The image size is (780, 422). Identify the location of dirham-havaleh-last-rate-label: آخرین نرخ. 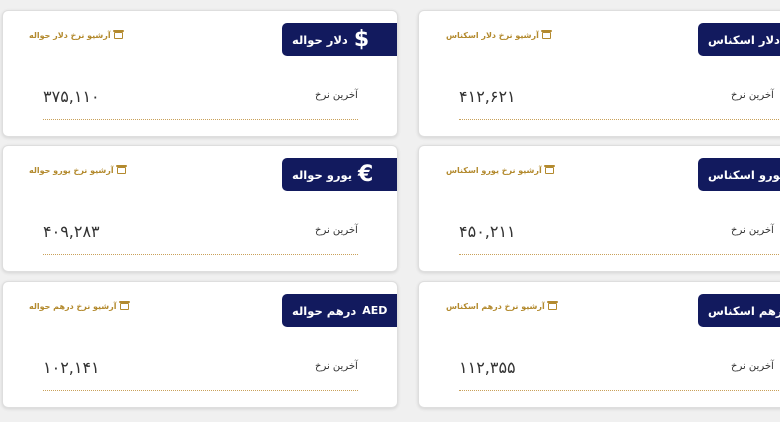
(336, 366).